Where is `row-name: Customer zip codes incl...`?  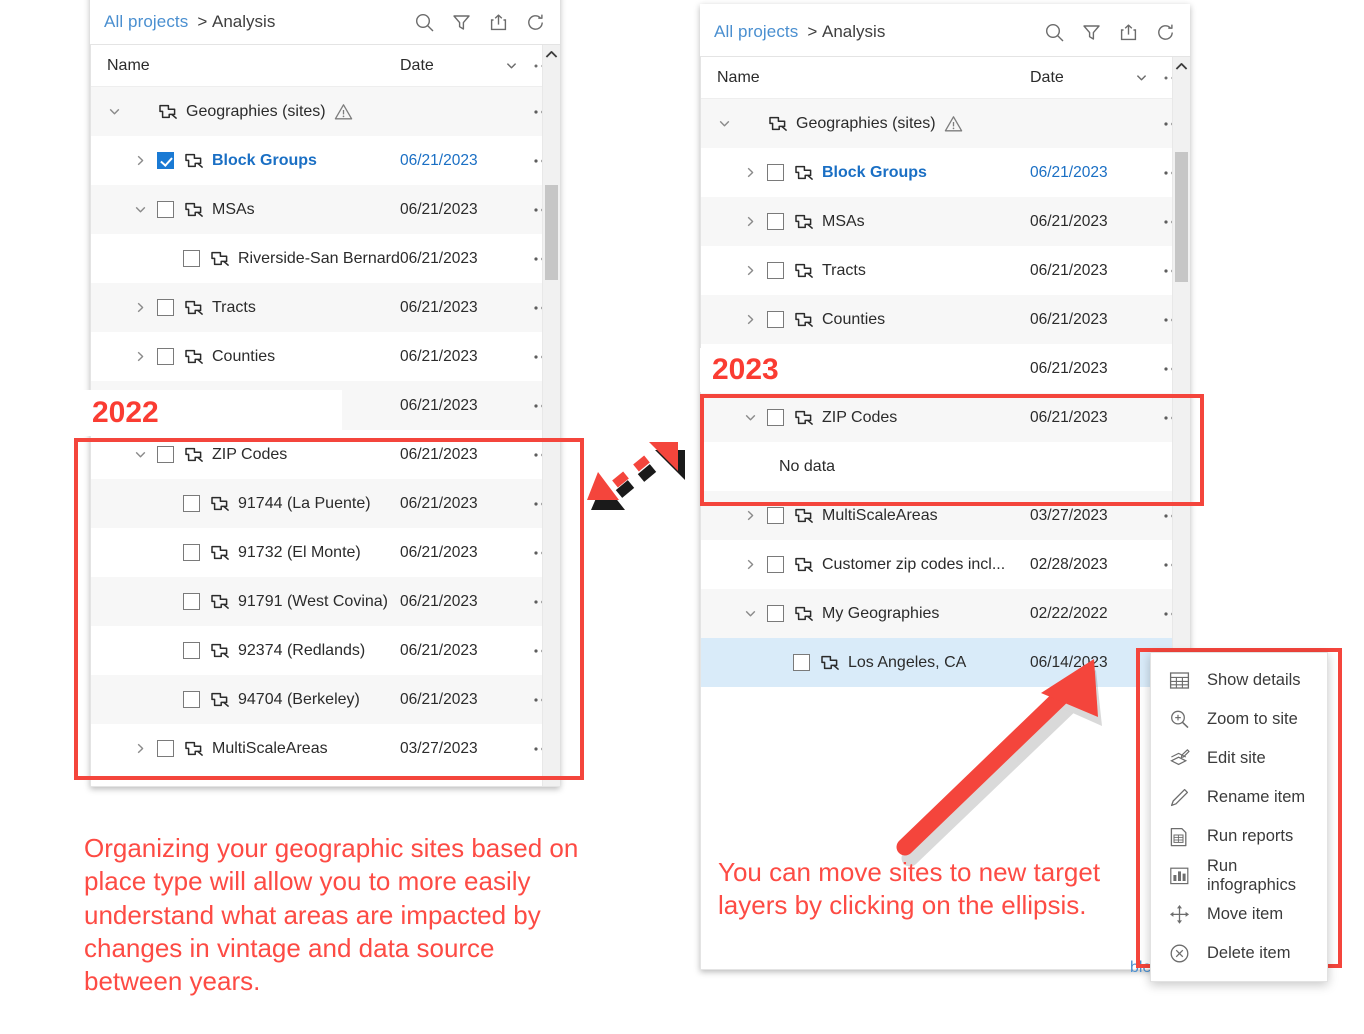
row-name: Customer zip codes incl... is located at coordinates (926, 565).